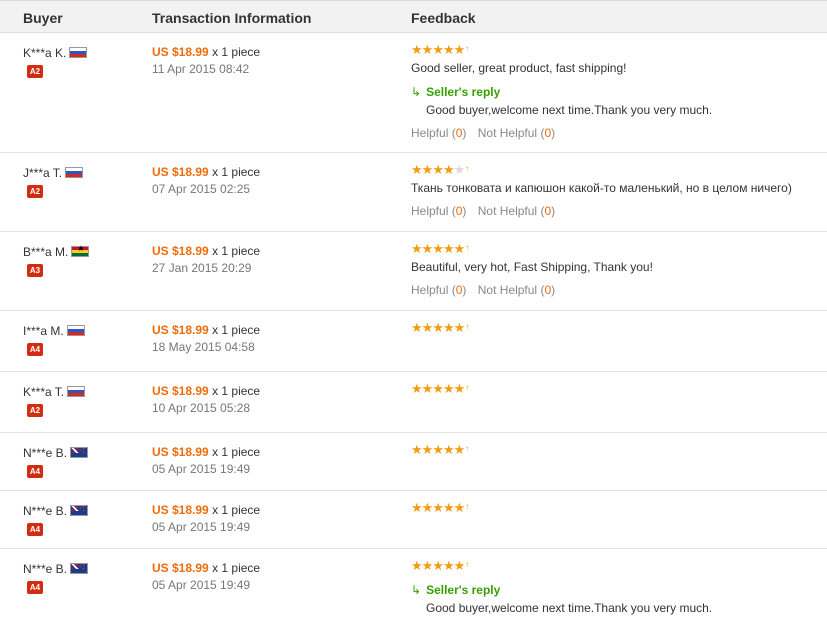 The width and height of the screenshot is (827, 629). I want to click on gh-flag-icon, so click(80, 250).